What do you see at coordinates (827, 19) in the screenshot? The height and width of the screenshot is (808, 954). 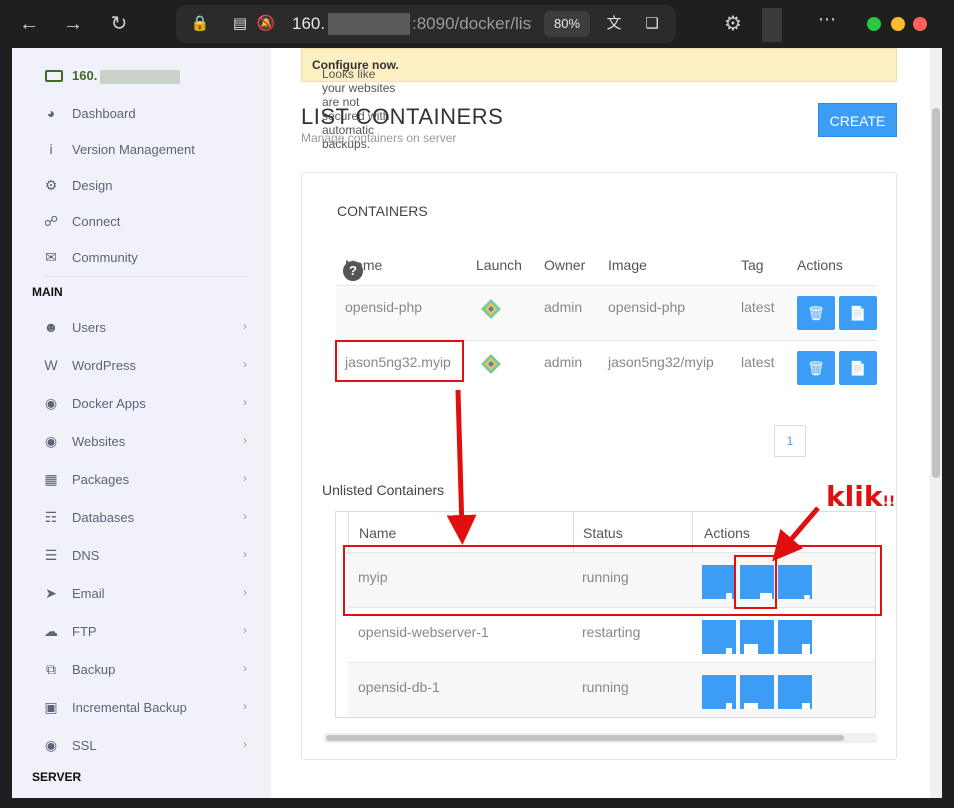 I see `more-menu-icon: ⋯` at bounding box center [827, 19].